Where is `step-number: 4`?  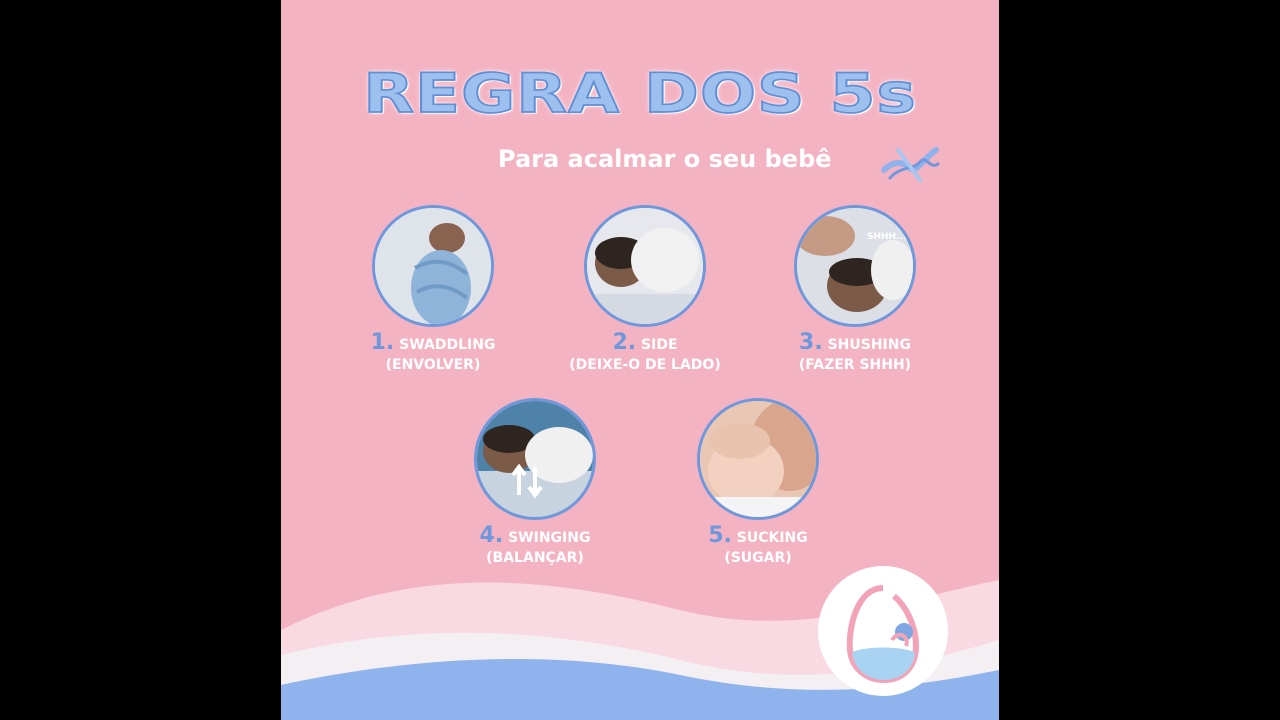 step-number: 4 is located at coordinates (487, 535).